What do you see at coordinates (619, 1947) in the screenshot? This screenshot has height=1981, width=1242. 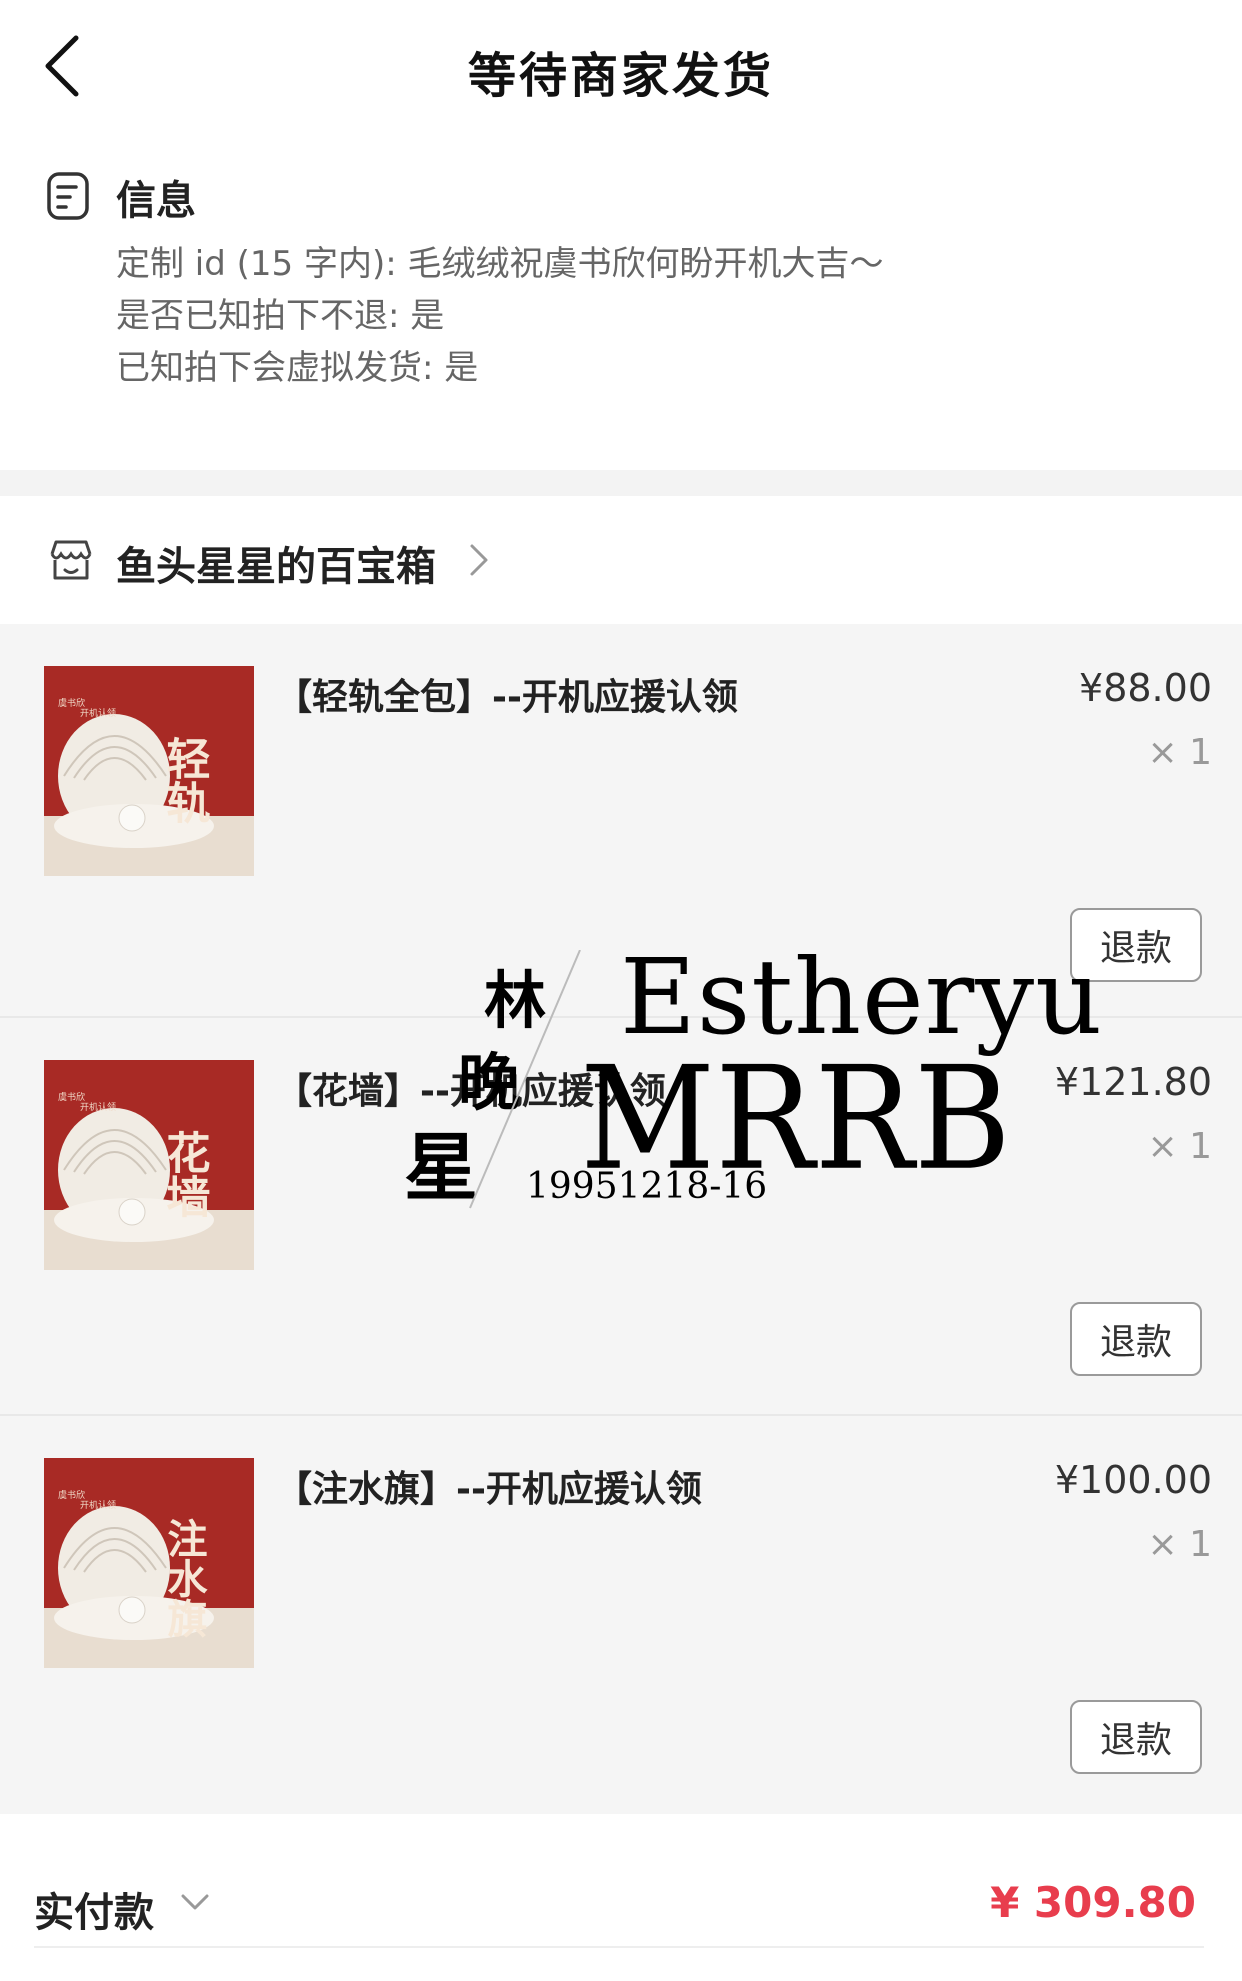 I see `footer-divider` at bounding box center [619, 1947].